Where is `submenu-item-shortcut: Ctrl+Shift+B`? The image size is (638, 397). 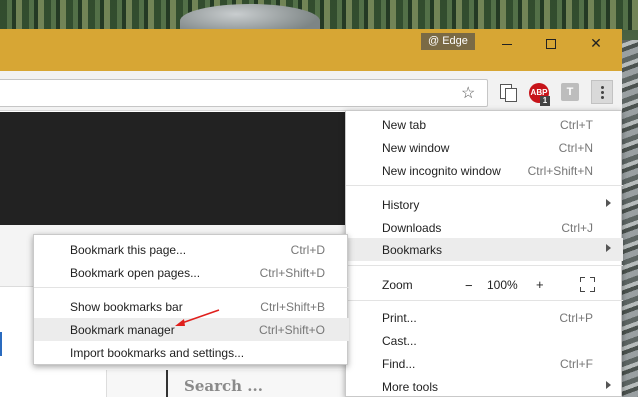
submenu-item-shortcut: Ctrl+Shift+B is located at coordinates (292, 307).